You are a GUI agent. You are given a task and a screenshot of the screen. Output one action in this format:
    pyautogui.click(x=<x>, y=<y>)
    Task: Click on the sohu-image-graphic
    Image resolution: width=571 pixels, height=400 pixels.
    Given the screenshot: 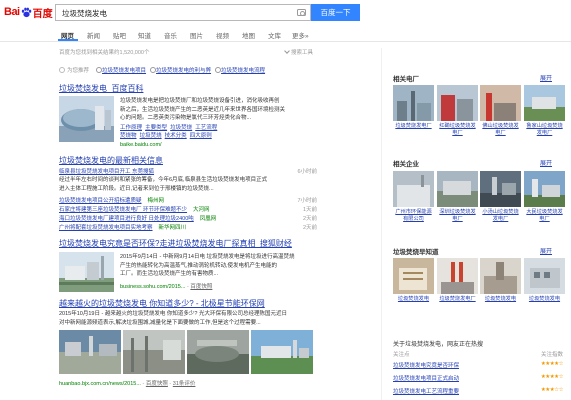 What is the action you would take?
    pyautogui.click(x=86, y=272)
    